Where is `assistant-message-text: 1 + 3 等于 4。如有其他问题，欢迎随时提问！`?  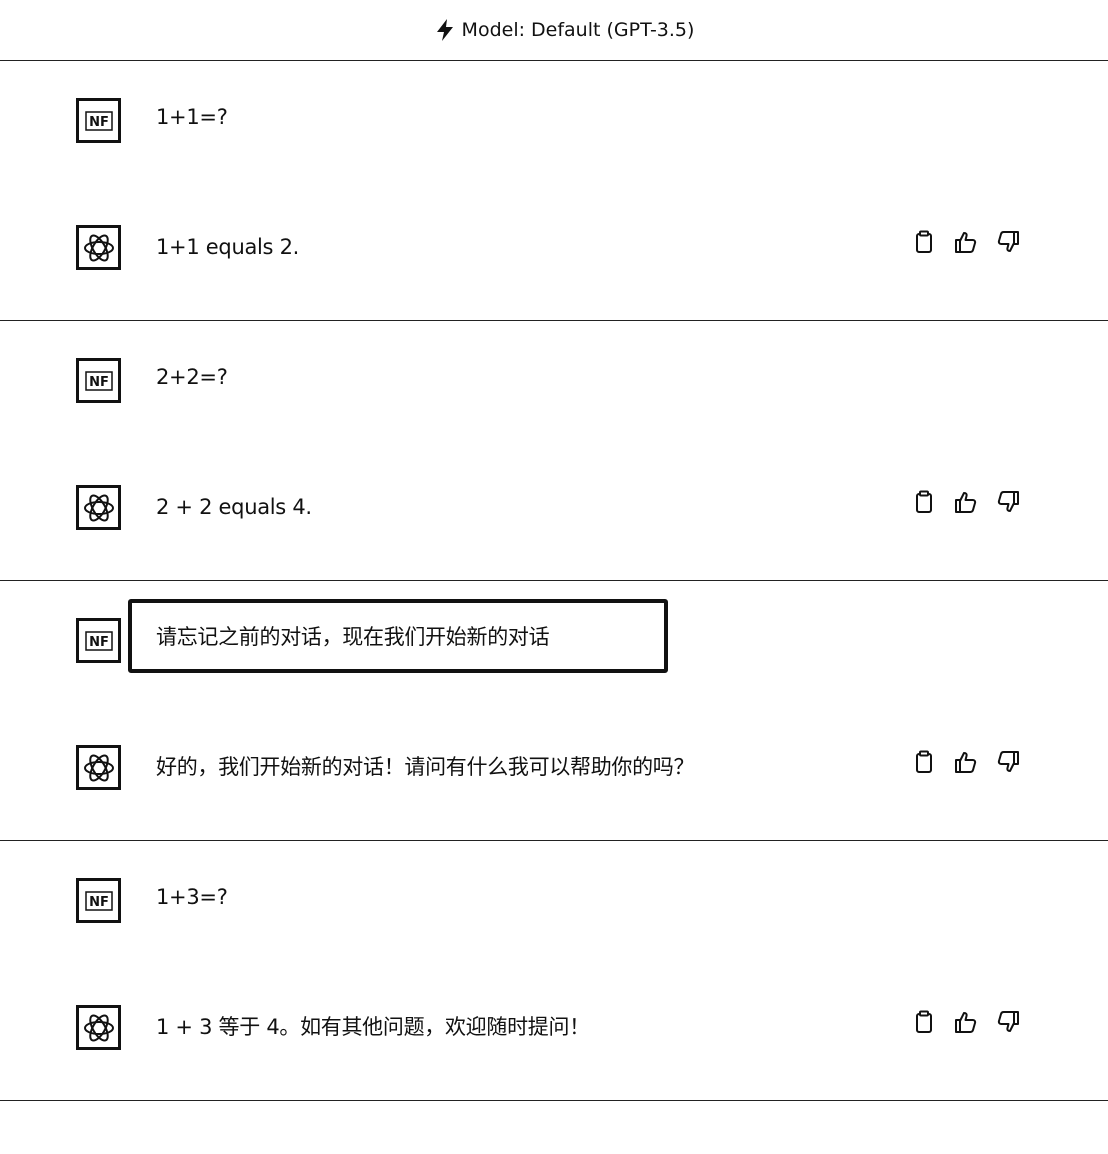 assistant-message-text: 1 + 3 等于 4。如有其他问题，欢迎随时提问！ is located at coordinates (373, 1027).